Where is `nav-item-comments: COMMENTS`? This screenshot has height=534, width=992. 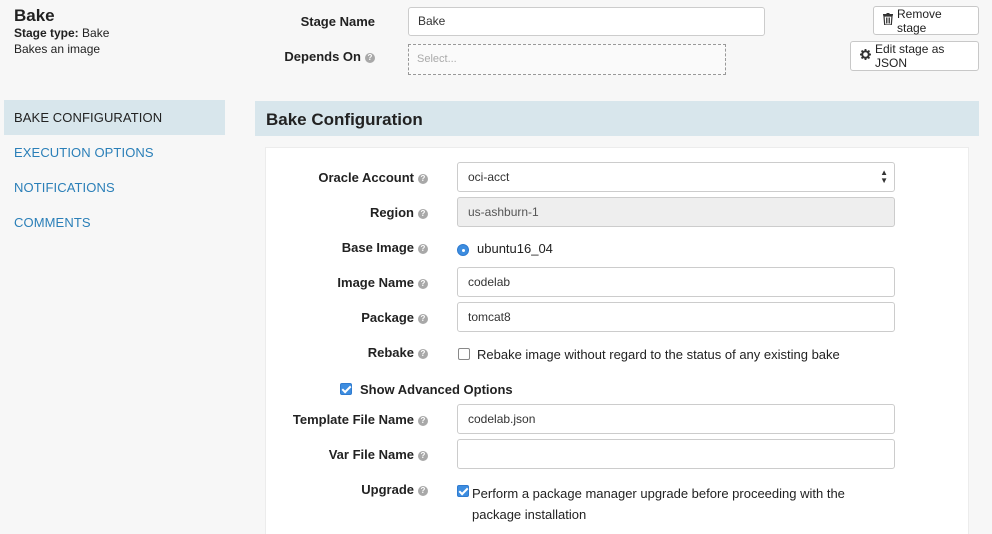
nav-item-comments: COMMENTS is located at coordinates (114, 222).